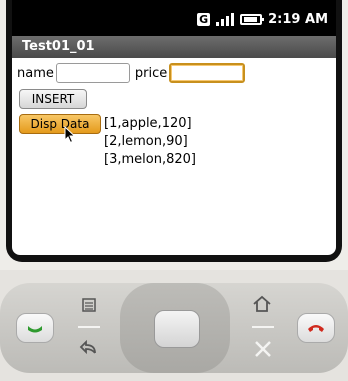  I want to click on form-row: name price, so click(129, 73).